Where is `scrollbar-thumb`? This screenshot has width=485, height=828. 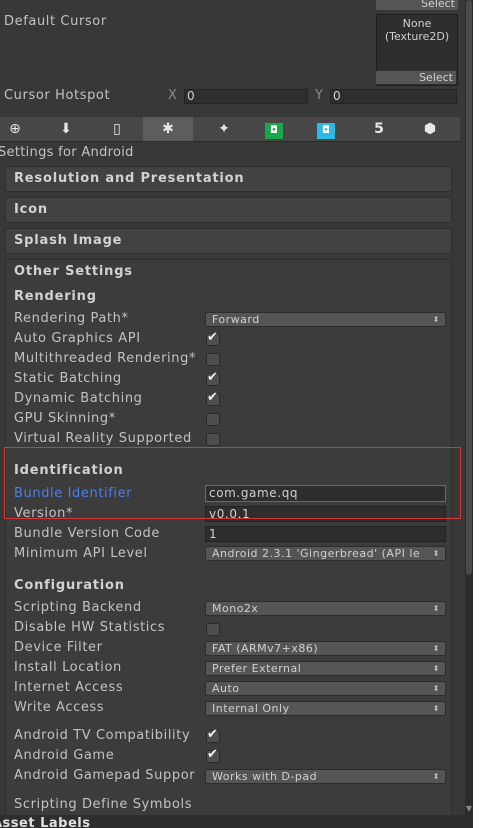
scrollbar-thumb is located at coordinates (469, 287).